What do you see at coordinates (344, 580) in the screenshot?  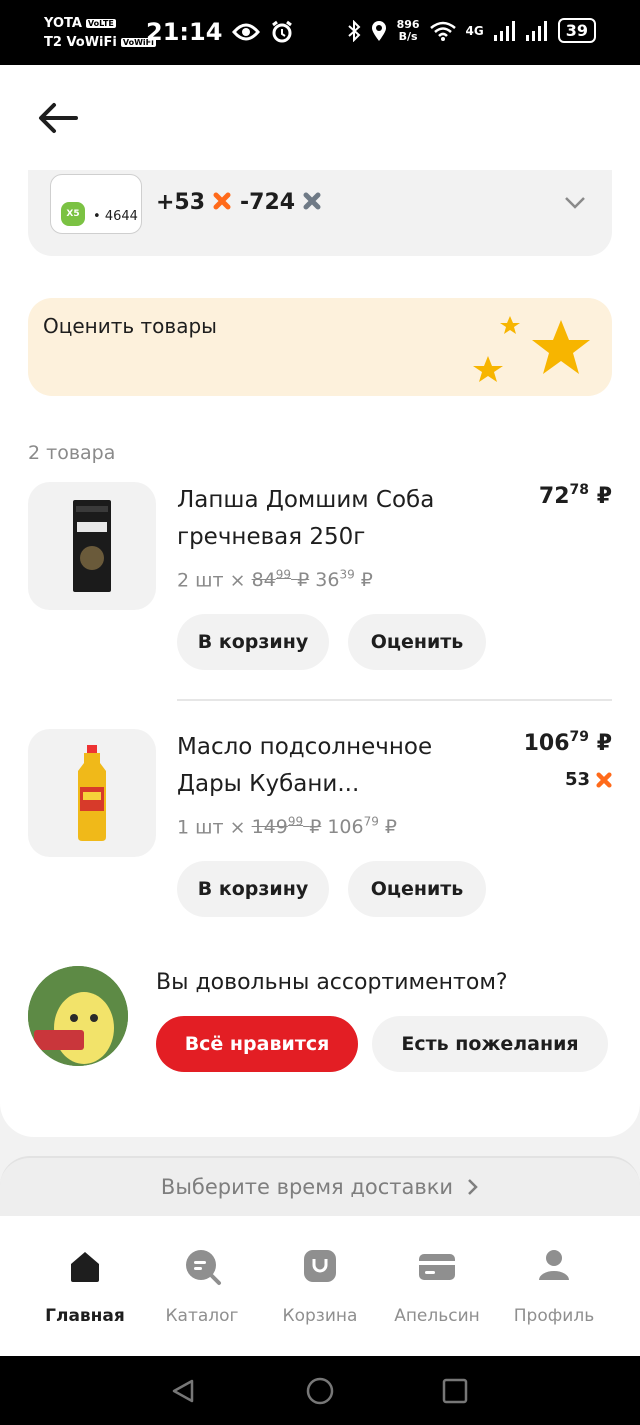 I see `unit-price: 3639 ₽` at bounding box center [344, 580].